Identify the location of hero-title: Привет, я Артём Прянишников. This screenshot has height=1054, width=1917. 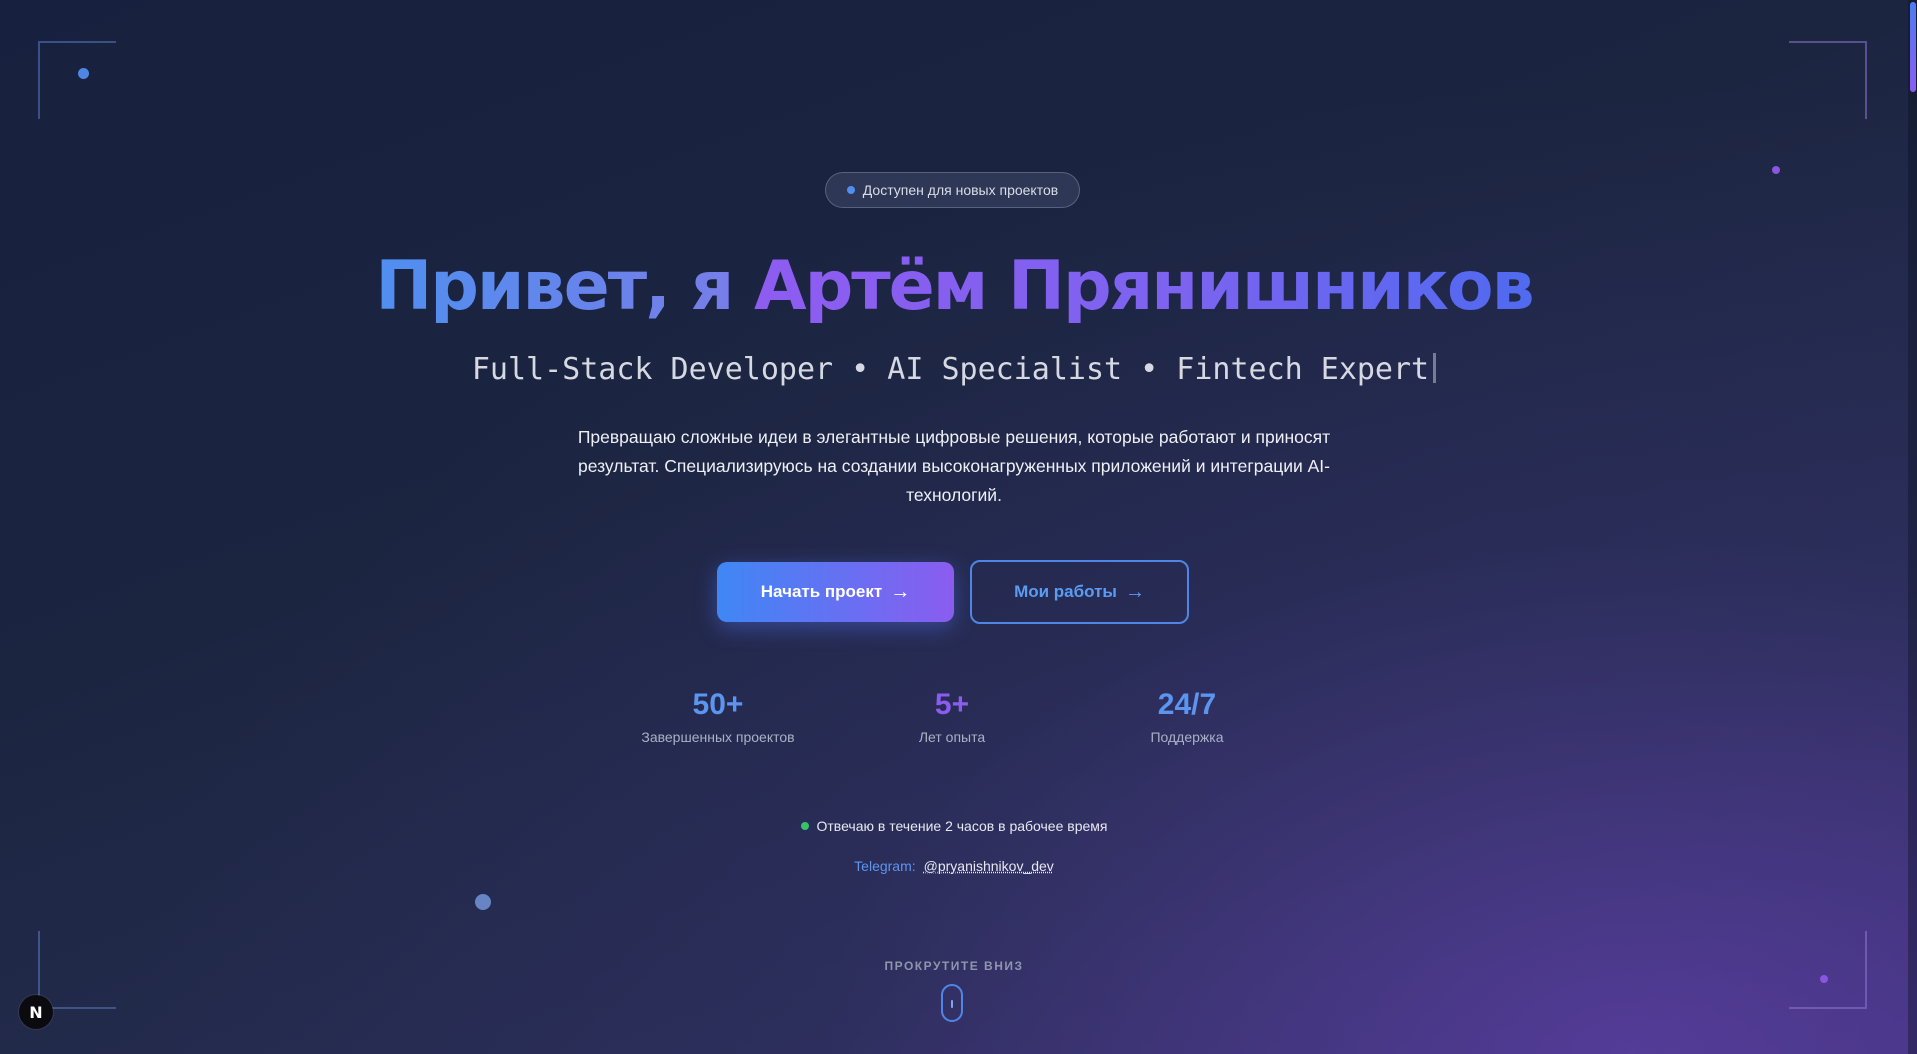
(954, 287).